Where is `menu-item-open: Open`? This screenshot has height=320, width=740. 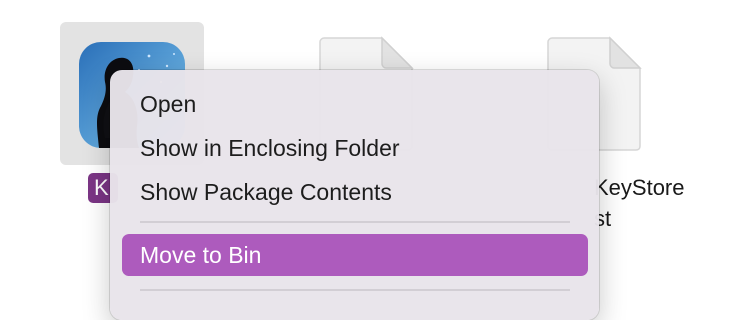
menu-item-open: Open is located at coordinates (355, 104).